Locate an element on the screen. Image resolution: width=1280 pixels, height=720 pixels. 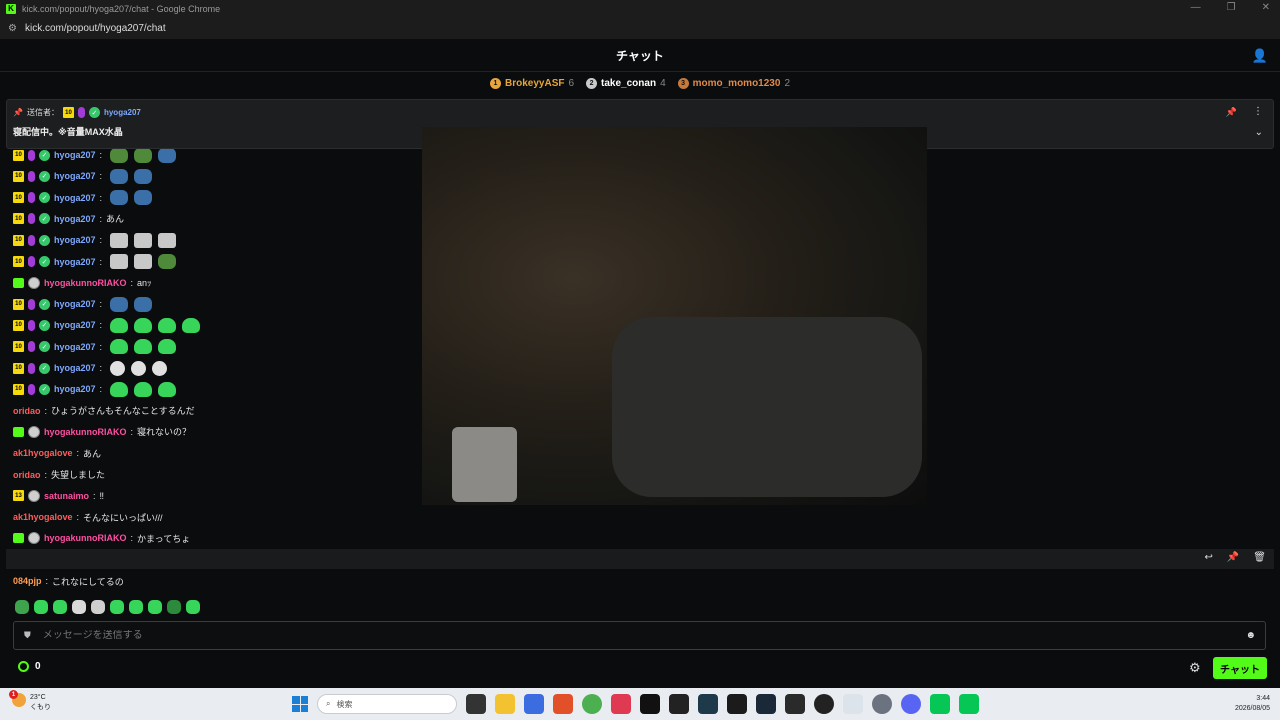
chat-input-box: ⛊ ☻ is located at coordinates (639, 635).